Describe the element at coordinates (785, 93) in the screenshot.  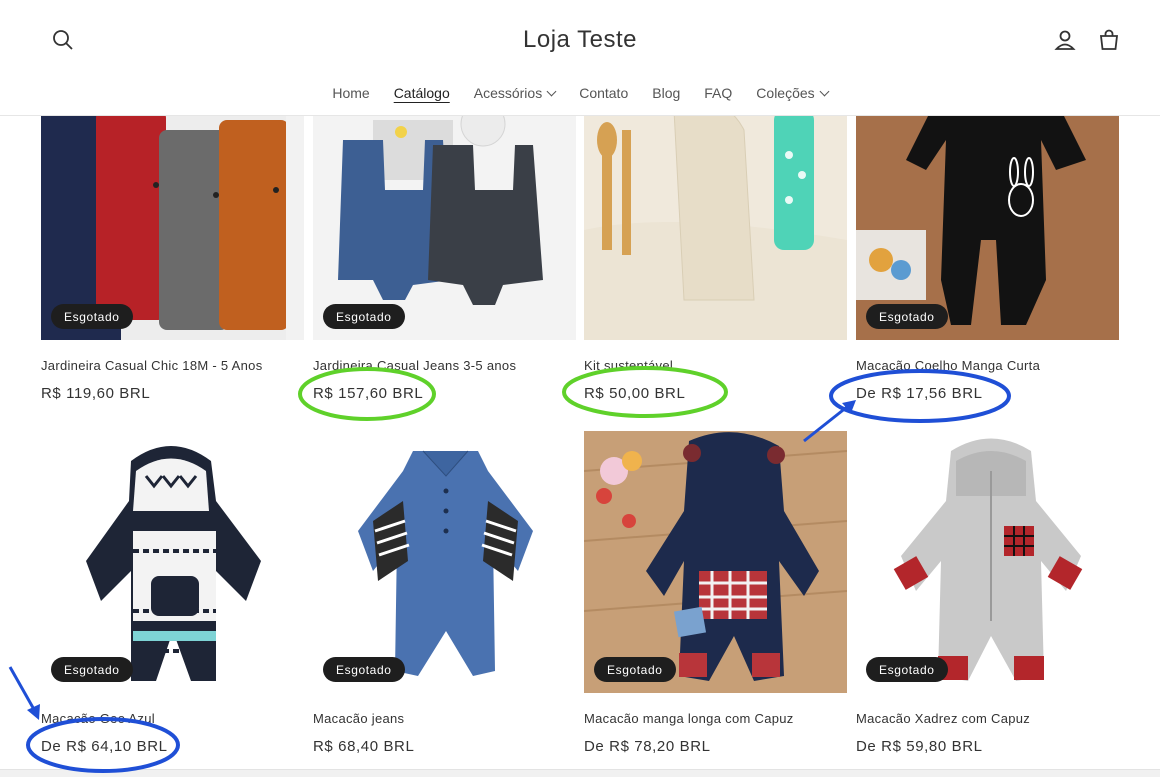
I see `nav-label: Coleções` at that location.